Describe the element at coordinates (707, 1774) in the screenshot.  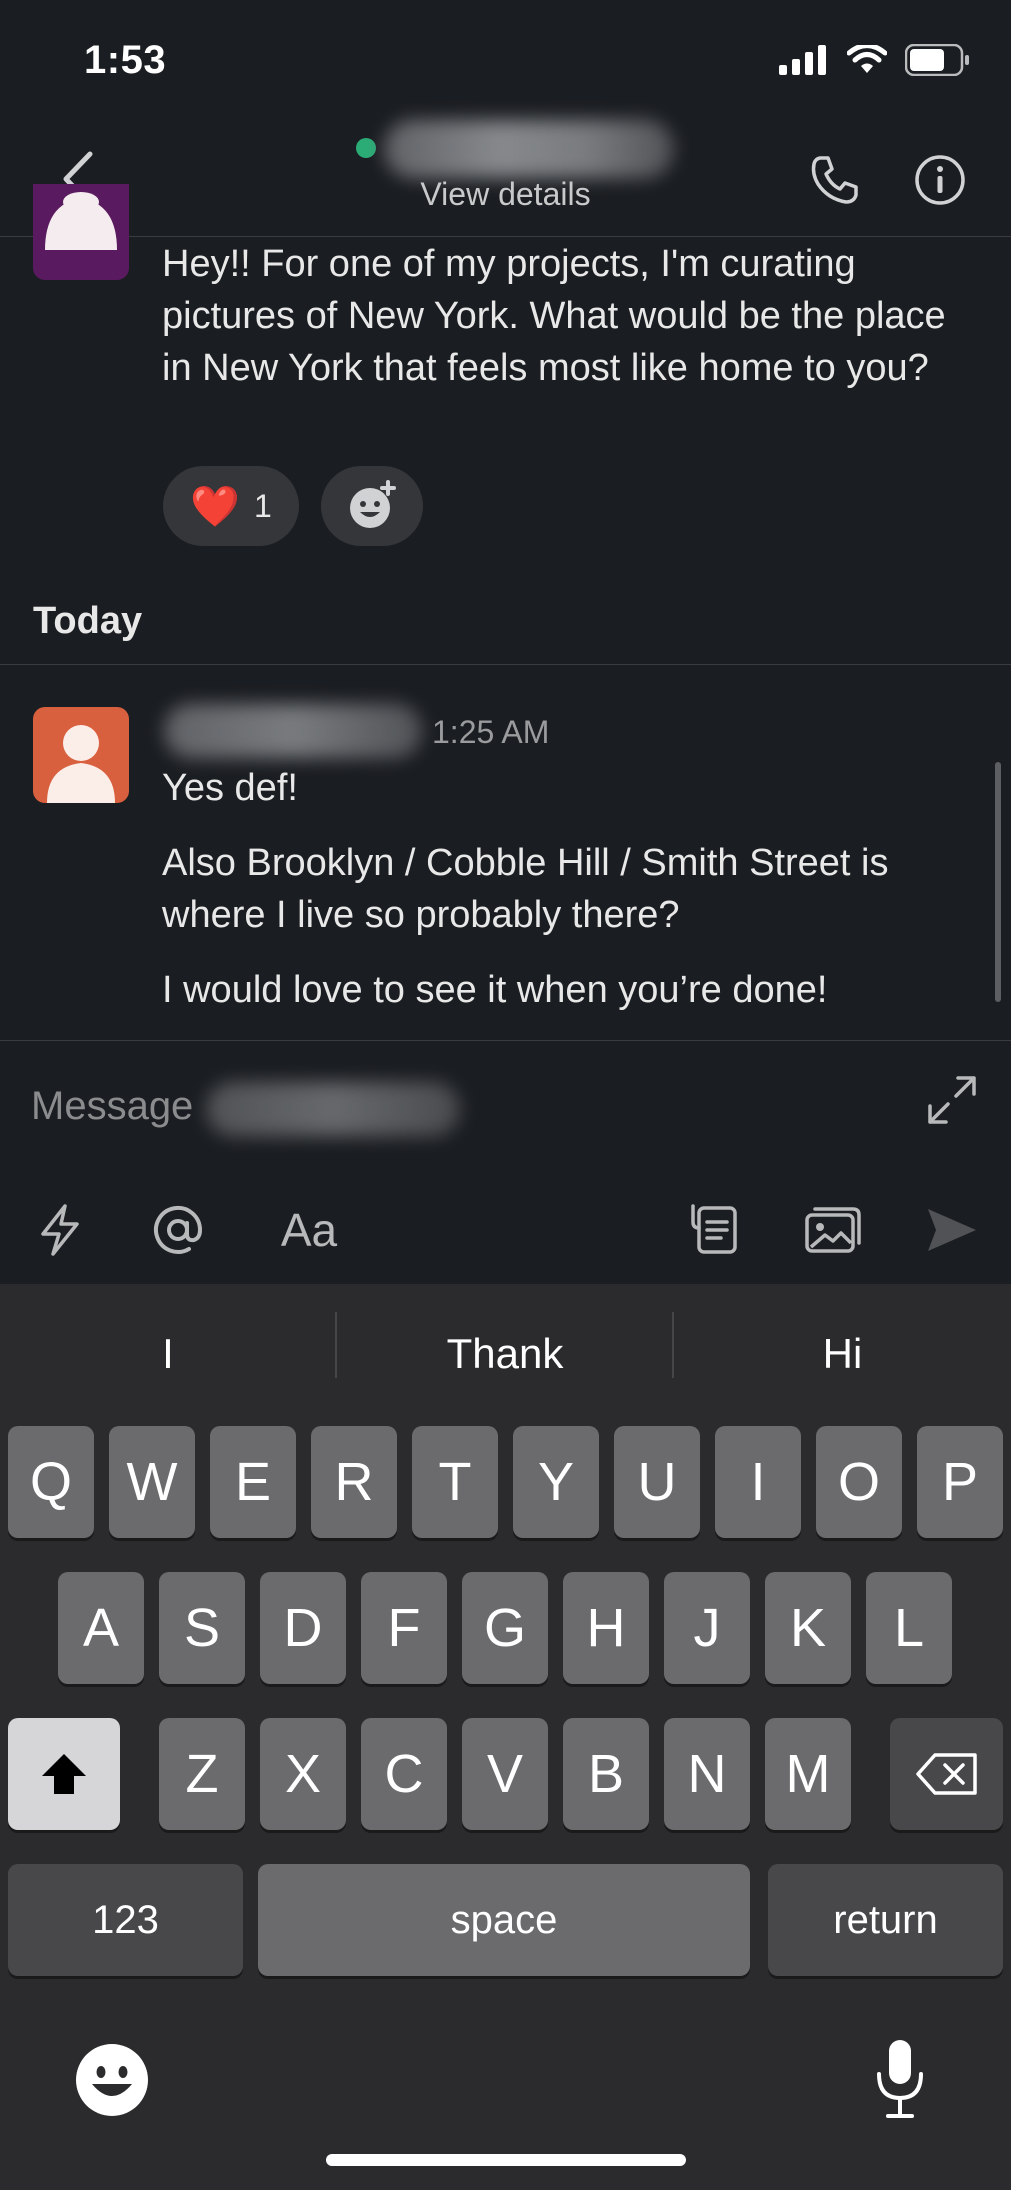
I see `key-n: N` at that location.